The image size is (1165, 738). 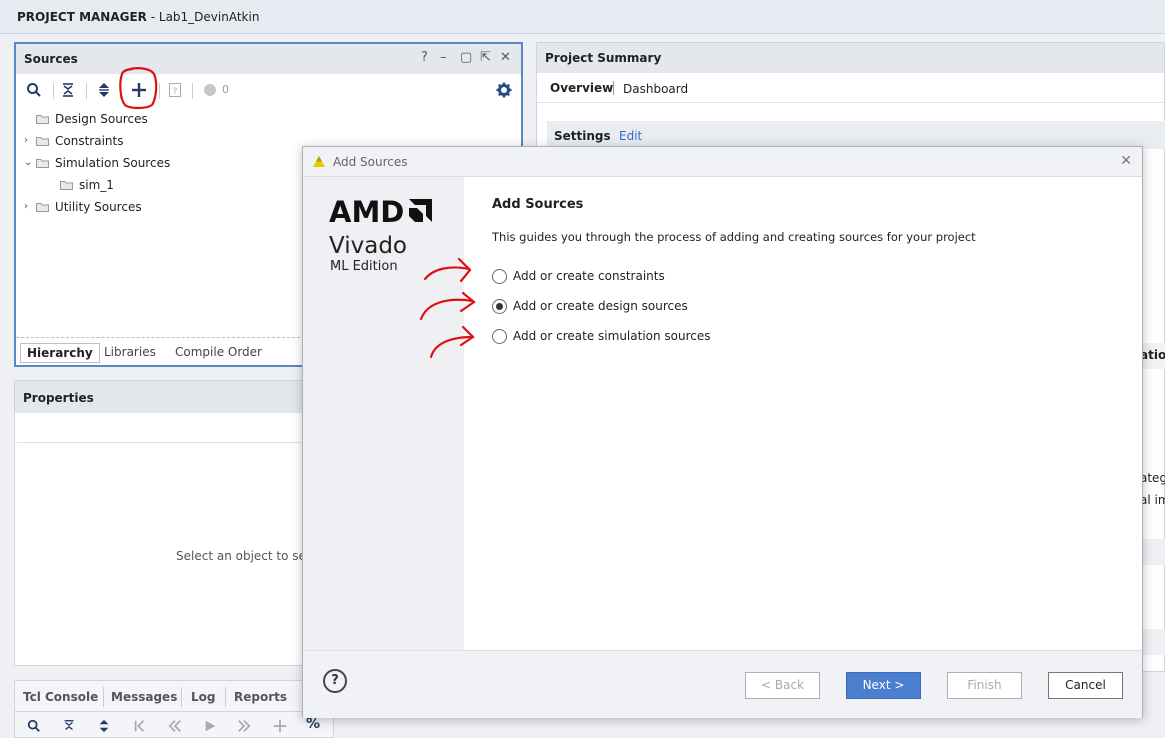 What do you see at coordinates (499, 276) in the screenshot?
I see `radio-constraints` at bounding box center [499, 276].